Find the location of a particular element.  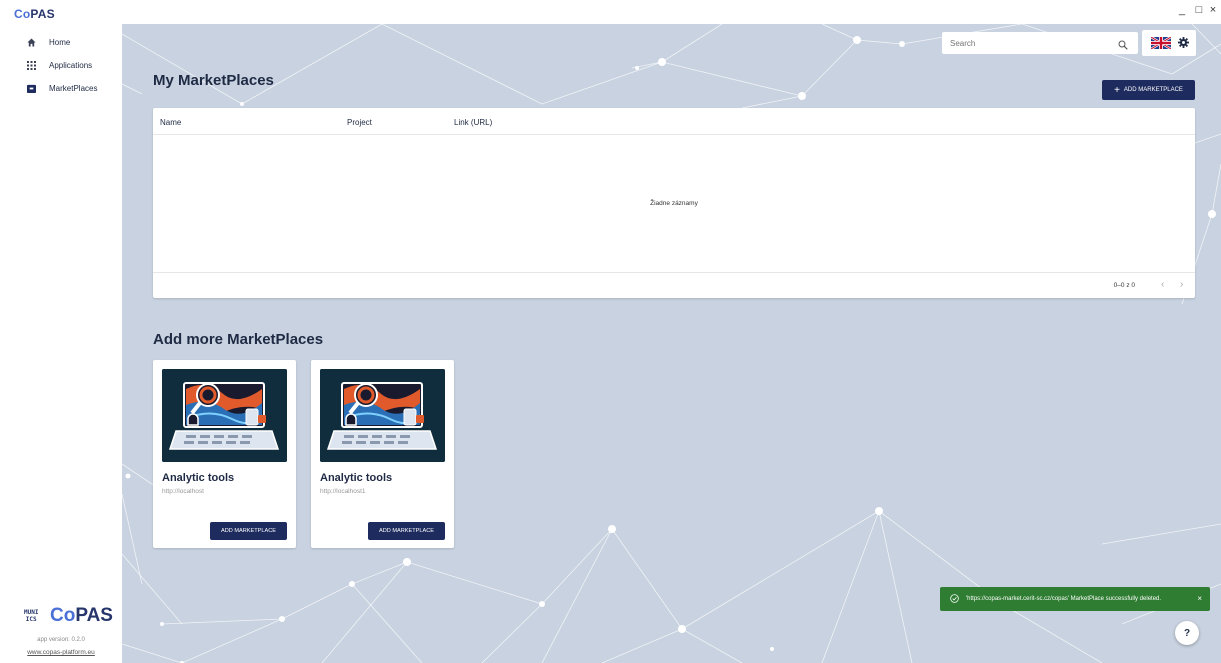

sidebar-item-label: MarketPlaces is located at coordinates (73, 88).